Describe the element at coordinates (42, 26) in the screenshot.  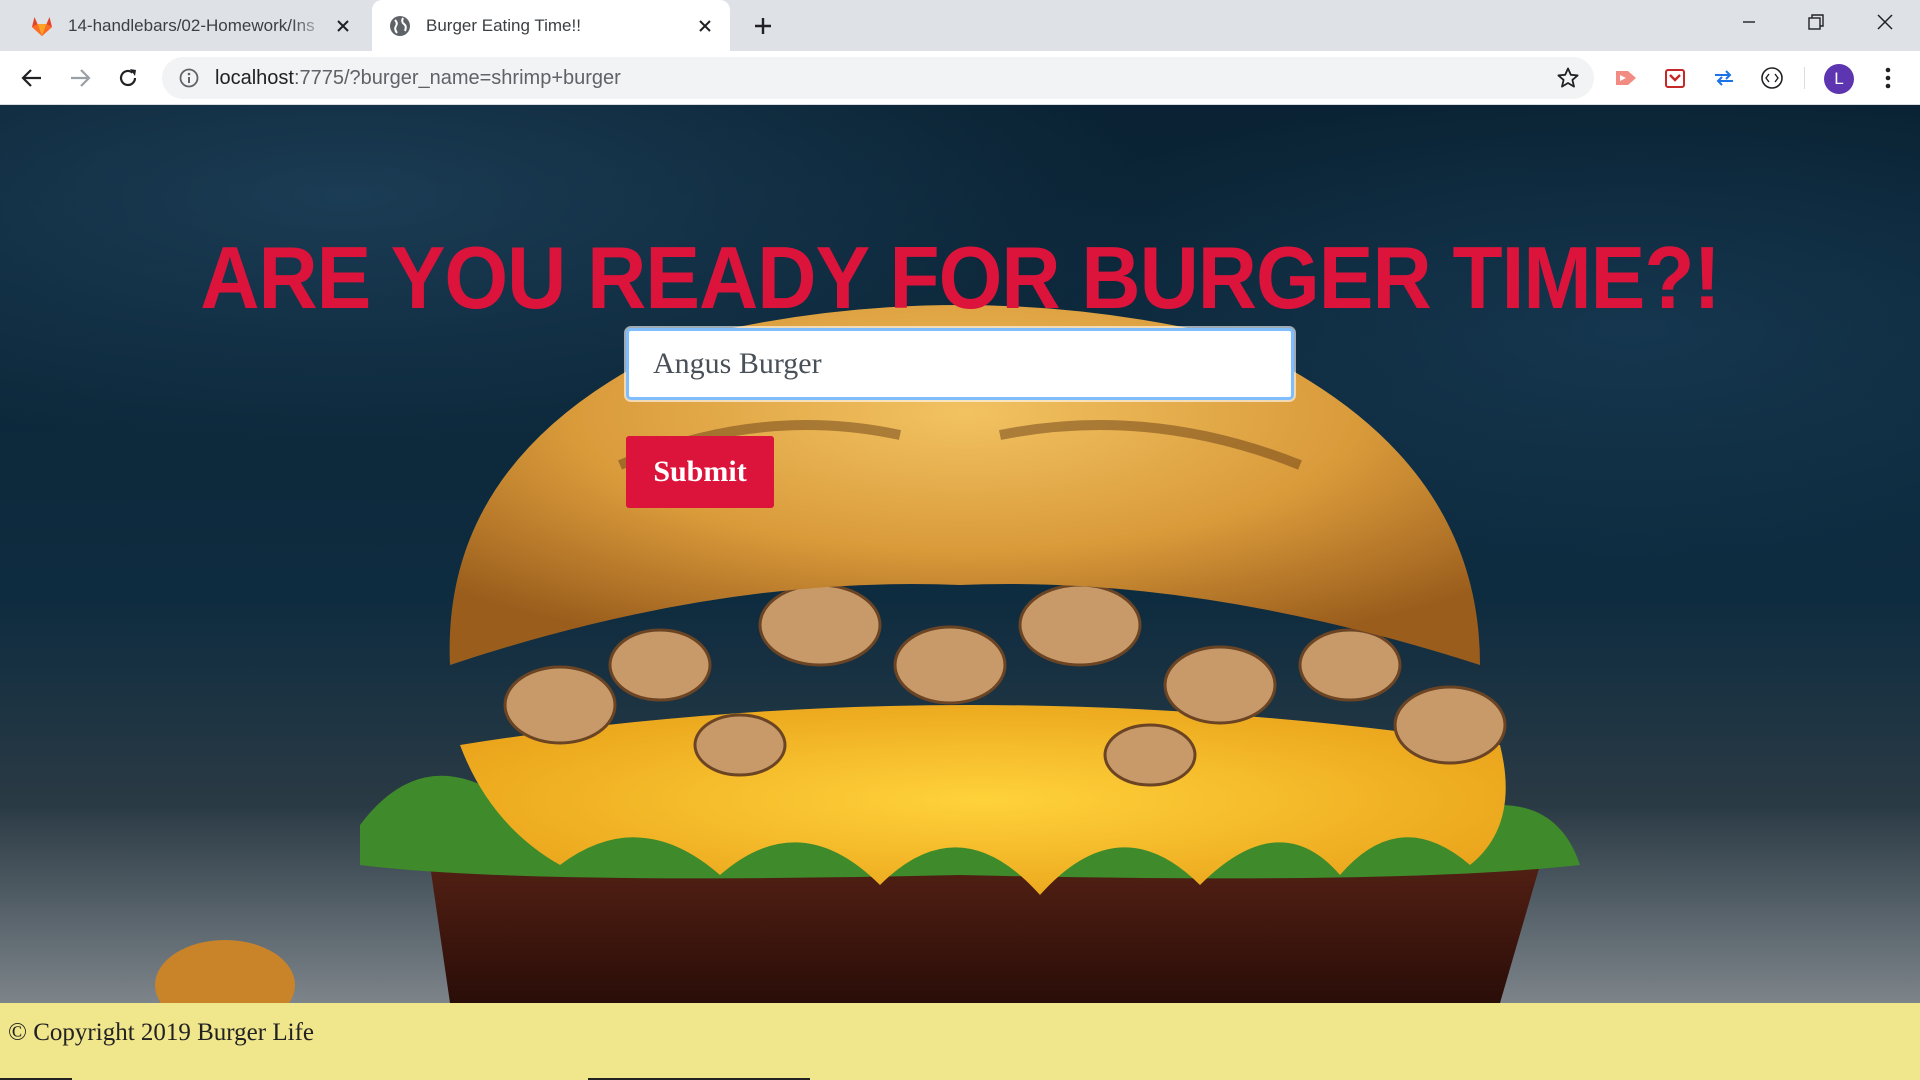
I see `gitlab-icon` at that location.